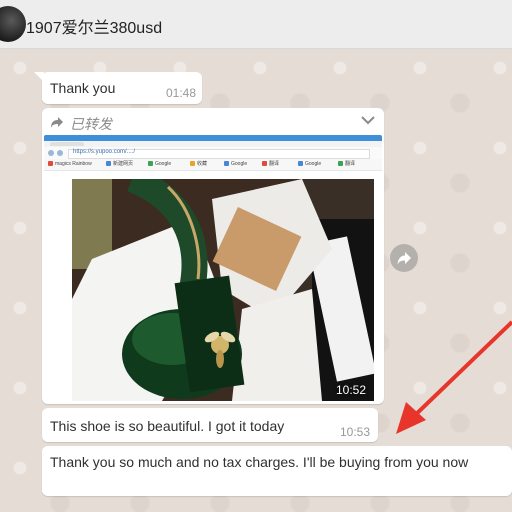 The height and width of the screenshot is (512, 512). Describe the element at coordinates (94, 26) in the screenshot. I see `contact-name: 1907爱尔兰380usd` at that location.